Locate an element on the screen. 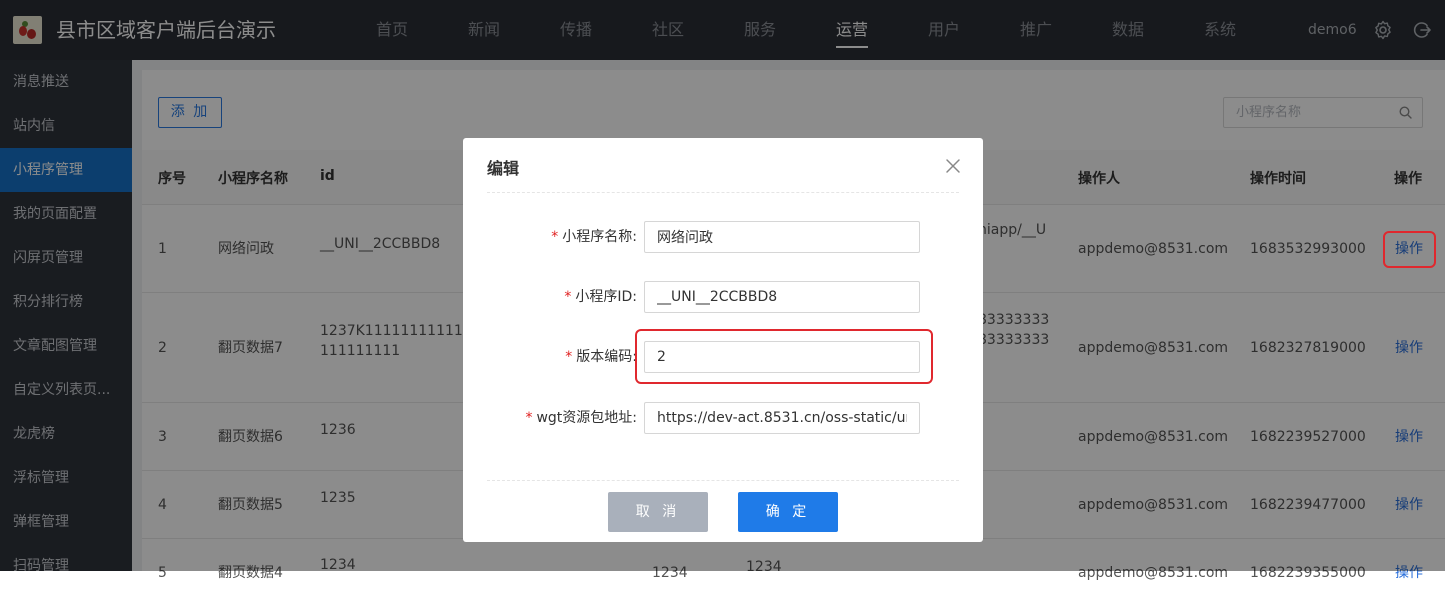 This screenshot has width=1445, height=607. cancel-button: 取 消 is located at coordinates (658, 512).